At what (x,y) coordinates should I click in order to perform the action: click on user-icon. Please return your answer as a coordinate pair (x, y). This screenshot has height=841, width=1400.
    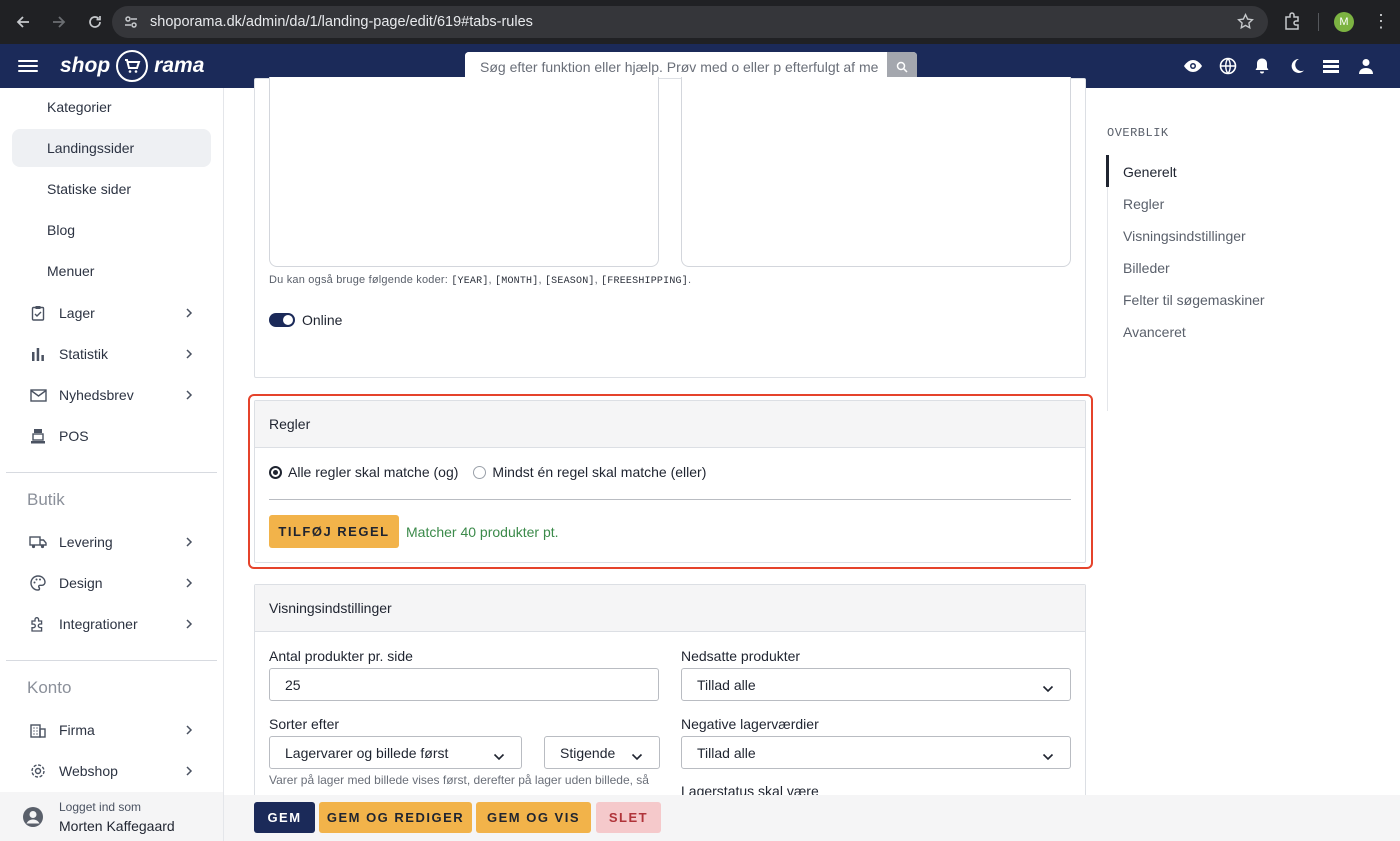
    Looking at the image, I should click on (1366, 66).